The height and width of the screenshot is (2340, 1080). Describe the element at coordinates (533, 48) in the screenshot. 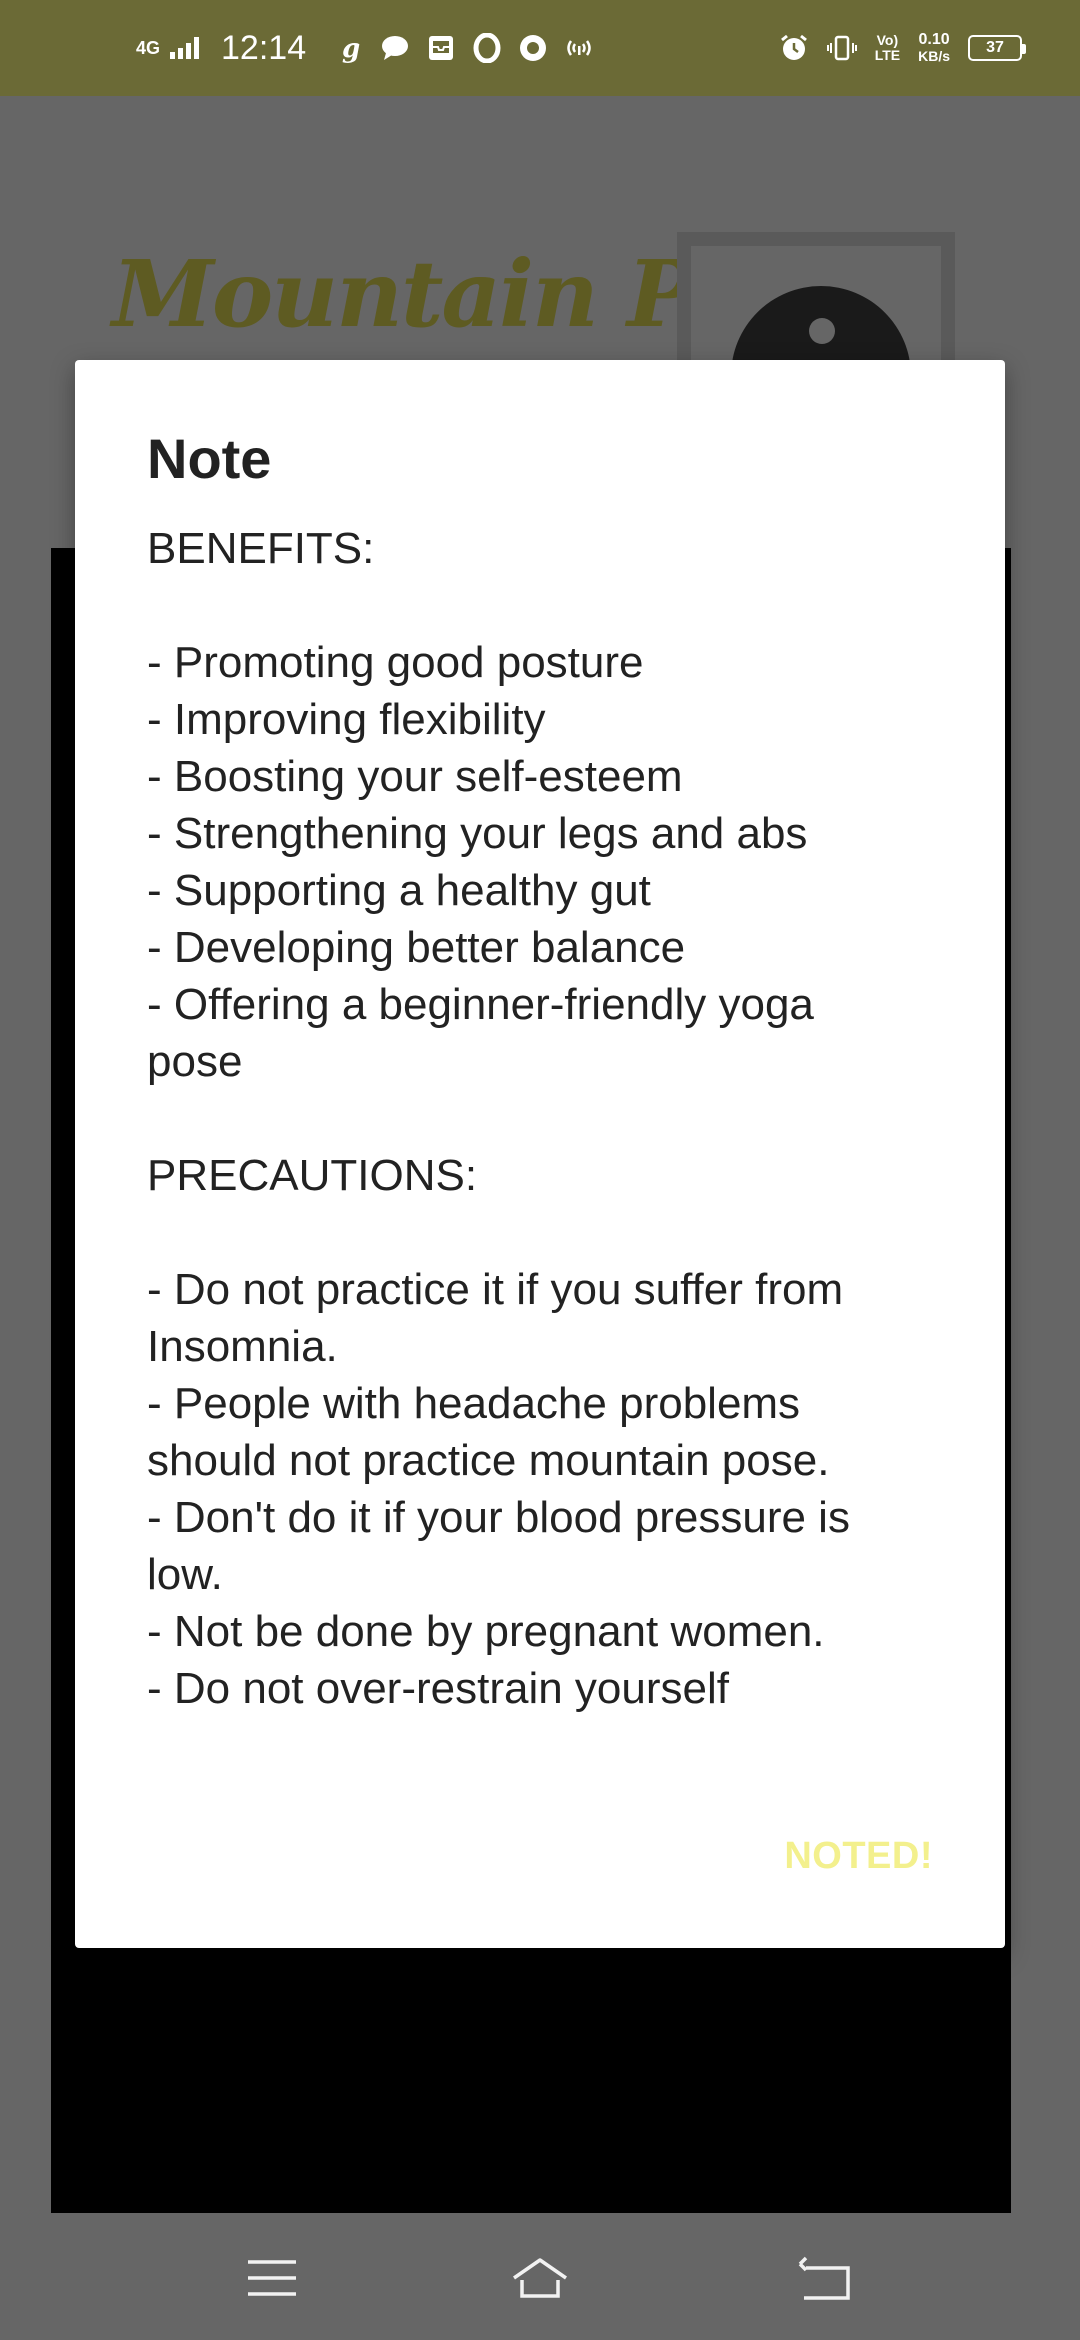

I see `circle-app-icon` at that location.